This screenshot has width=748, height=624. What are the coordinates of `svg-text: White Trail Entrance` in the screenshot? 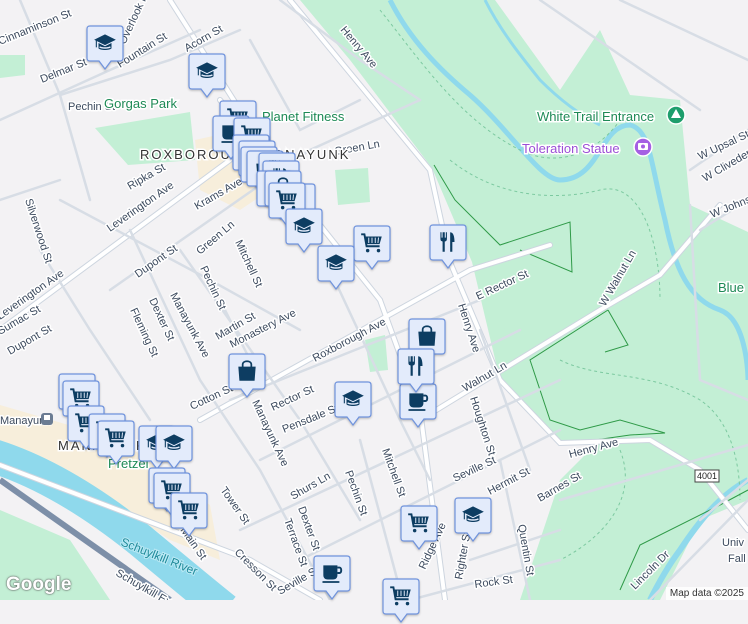 It's located at (595, 116).